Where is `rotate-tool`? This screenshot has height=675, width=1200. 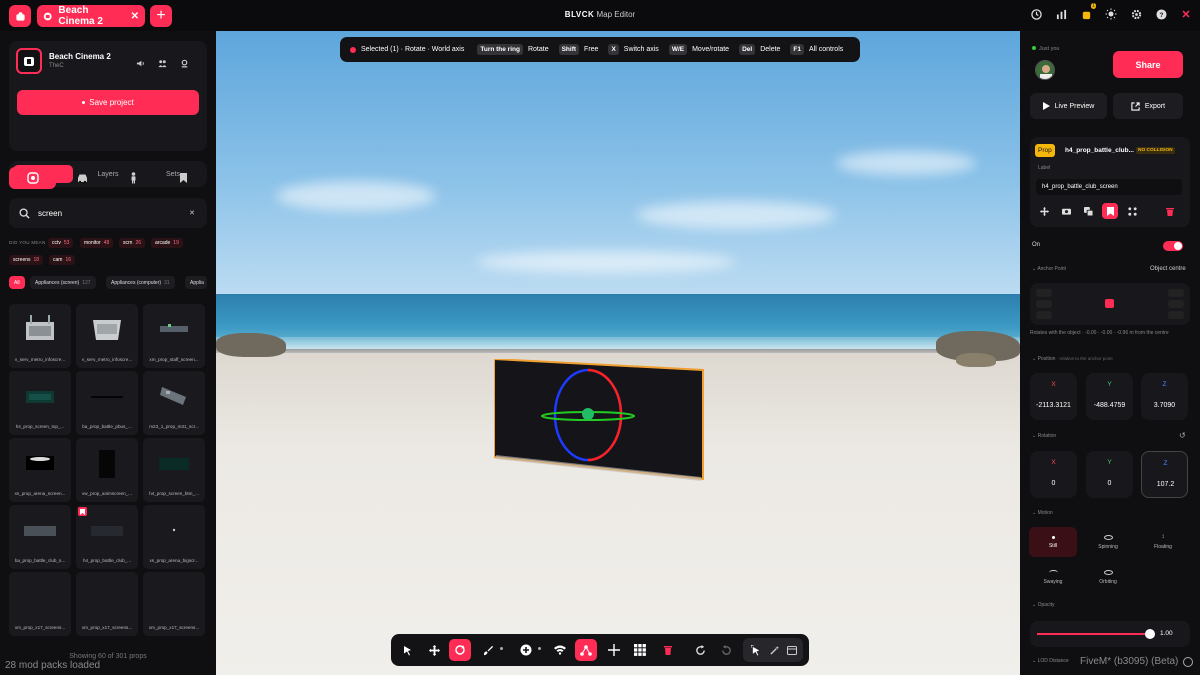
rotate-tool is located at coordinates (460, 650).